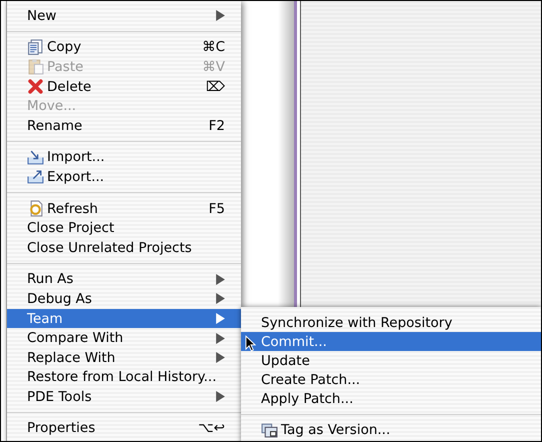  What do you see at coordinates (124, 397) in the screenshot?
I see `menu-item: PDE Tools` at bounding box center [124, 397].